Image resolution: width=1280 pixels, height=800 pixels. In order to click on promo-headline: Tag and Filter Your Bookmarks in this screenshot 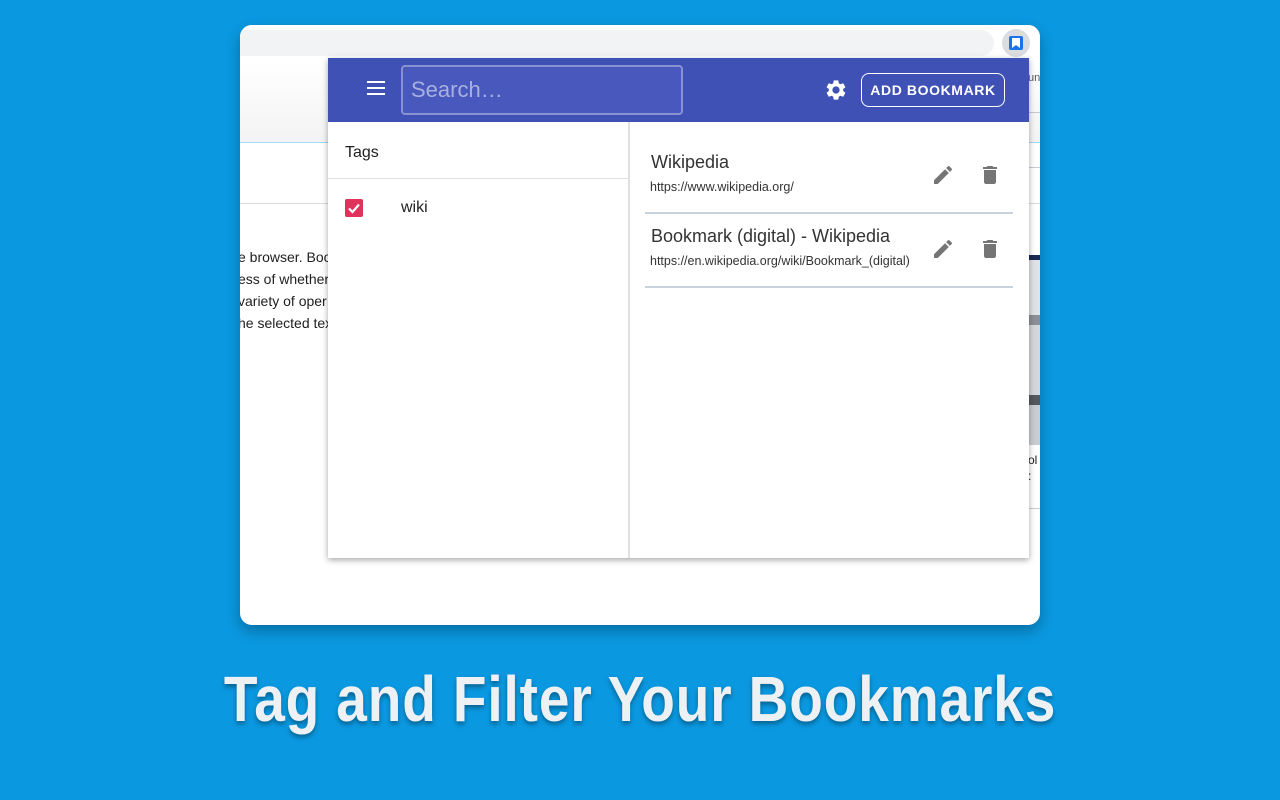, I will do `click(640, 699)`.